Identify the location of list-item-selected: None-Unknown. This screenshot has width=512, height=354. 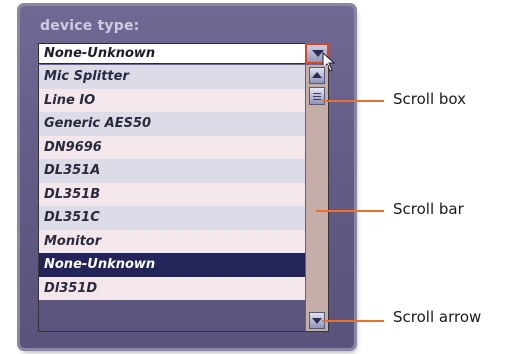
(172, 265).